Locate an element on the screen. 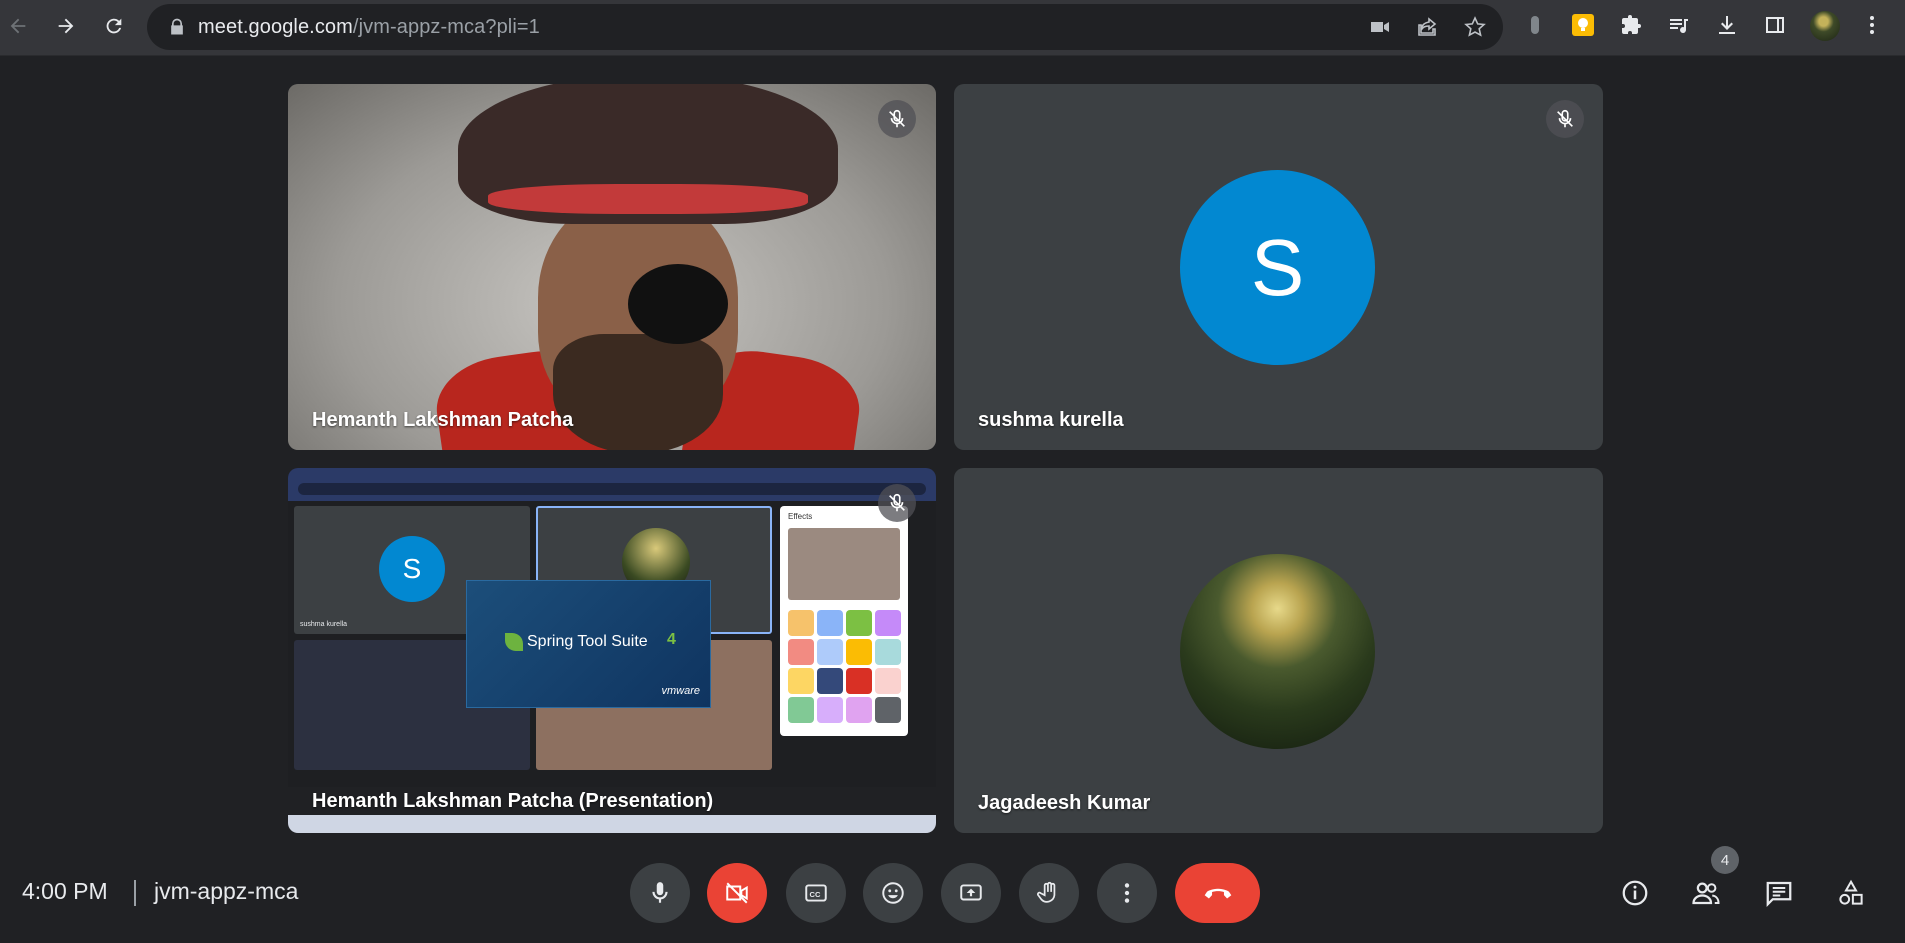 This screenshot has width=1905, height=943. profile-avatar is located at coordinates (1825, 26).